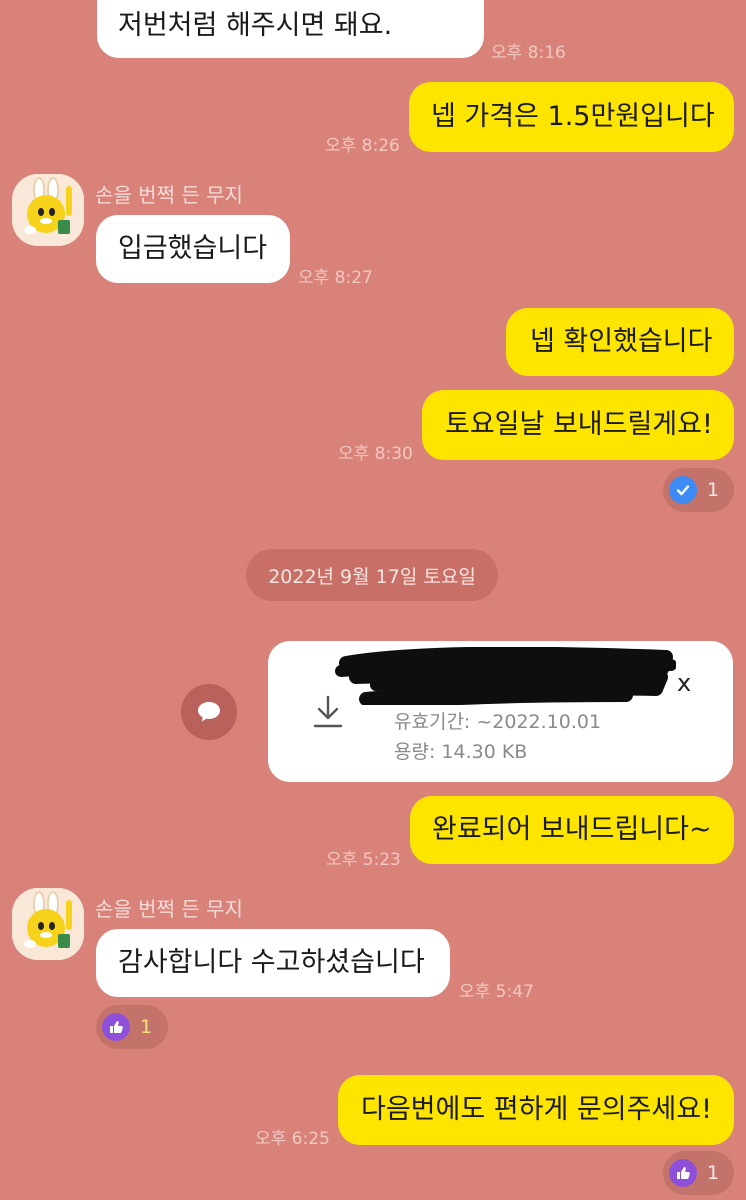 The image size is (746, 1200). I want to click on message-text: 저번처럼 해주시면 돼요., so click(255, 25).